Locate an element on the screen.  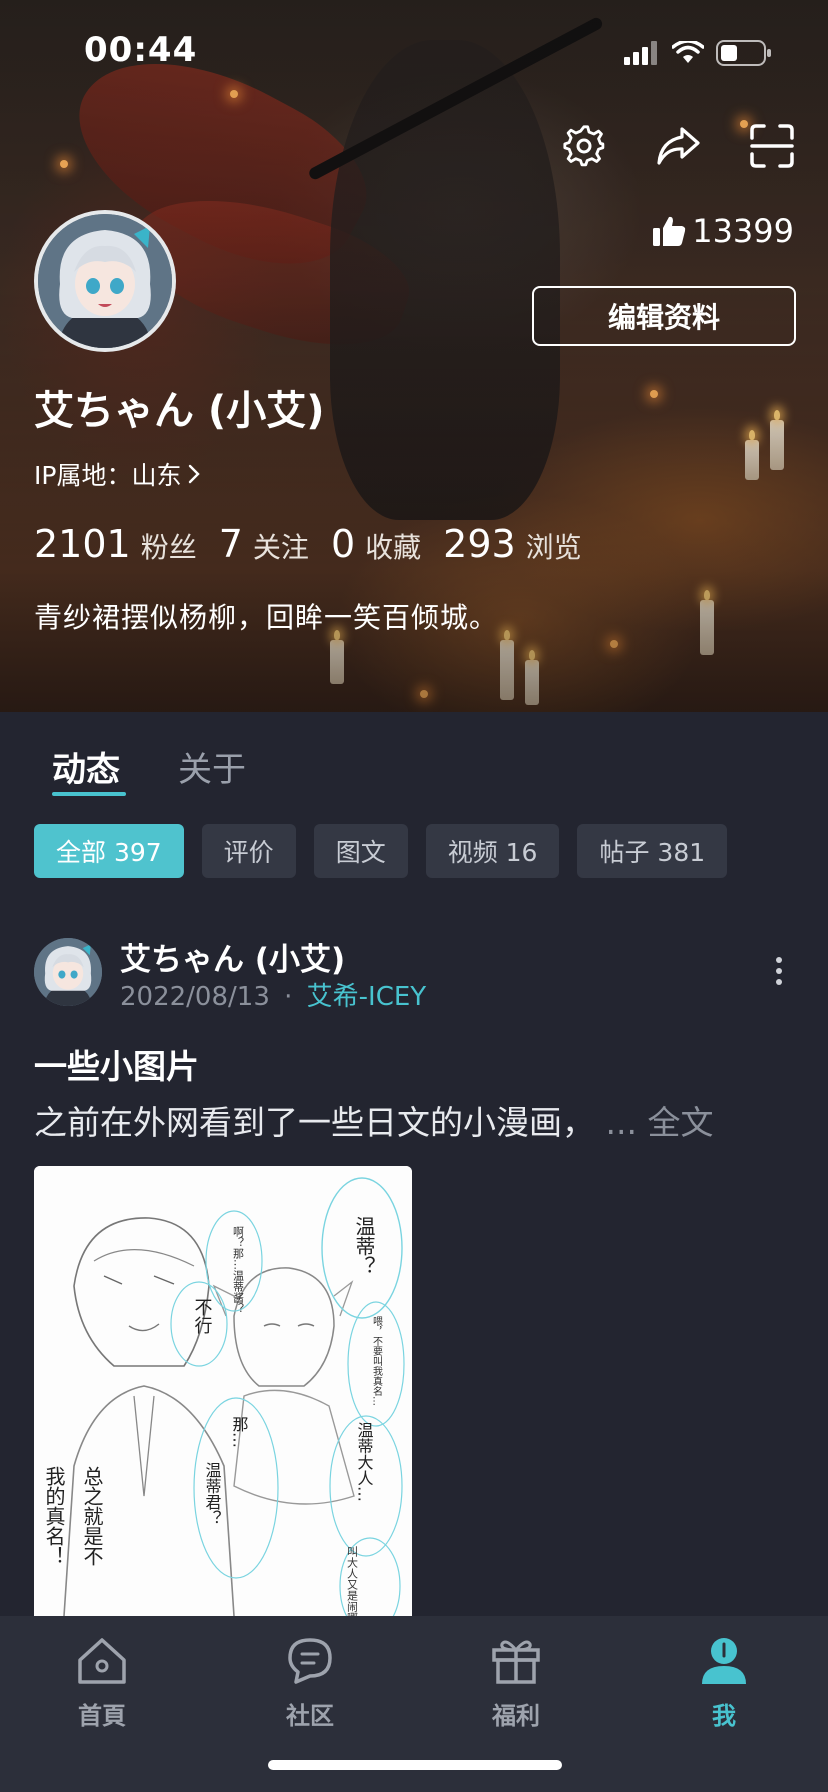
ip-location: IP属地：山东 is located at coordinates (117, 474).